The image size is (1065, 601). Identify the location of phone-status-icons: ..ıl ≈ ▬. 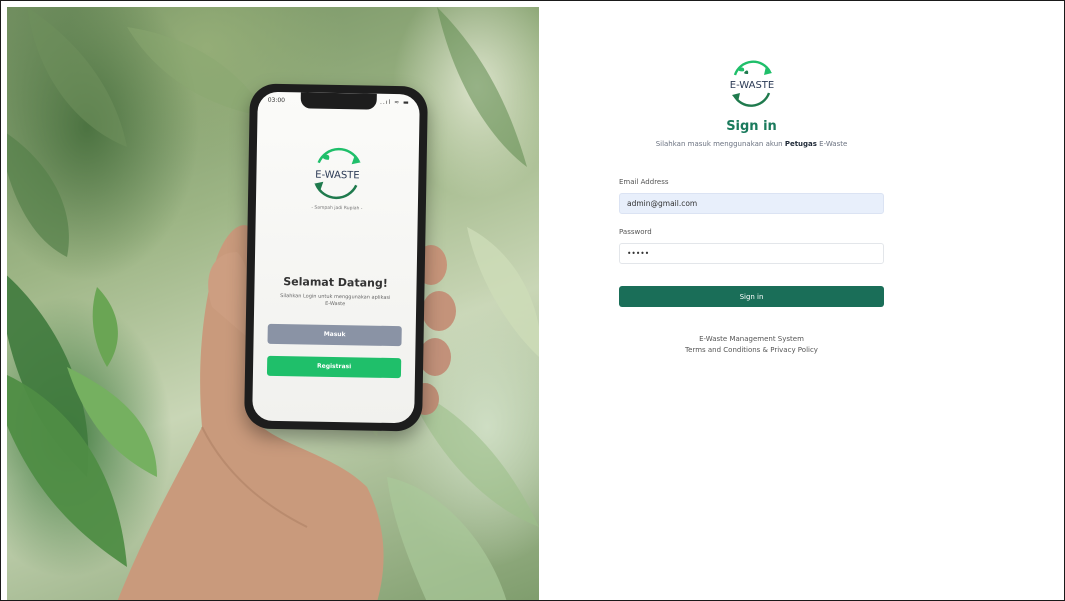
(394, 102).